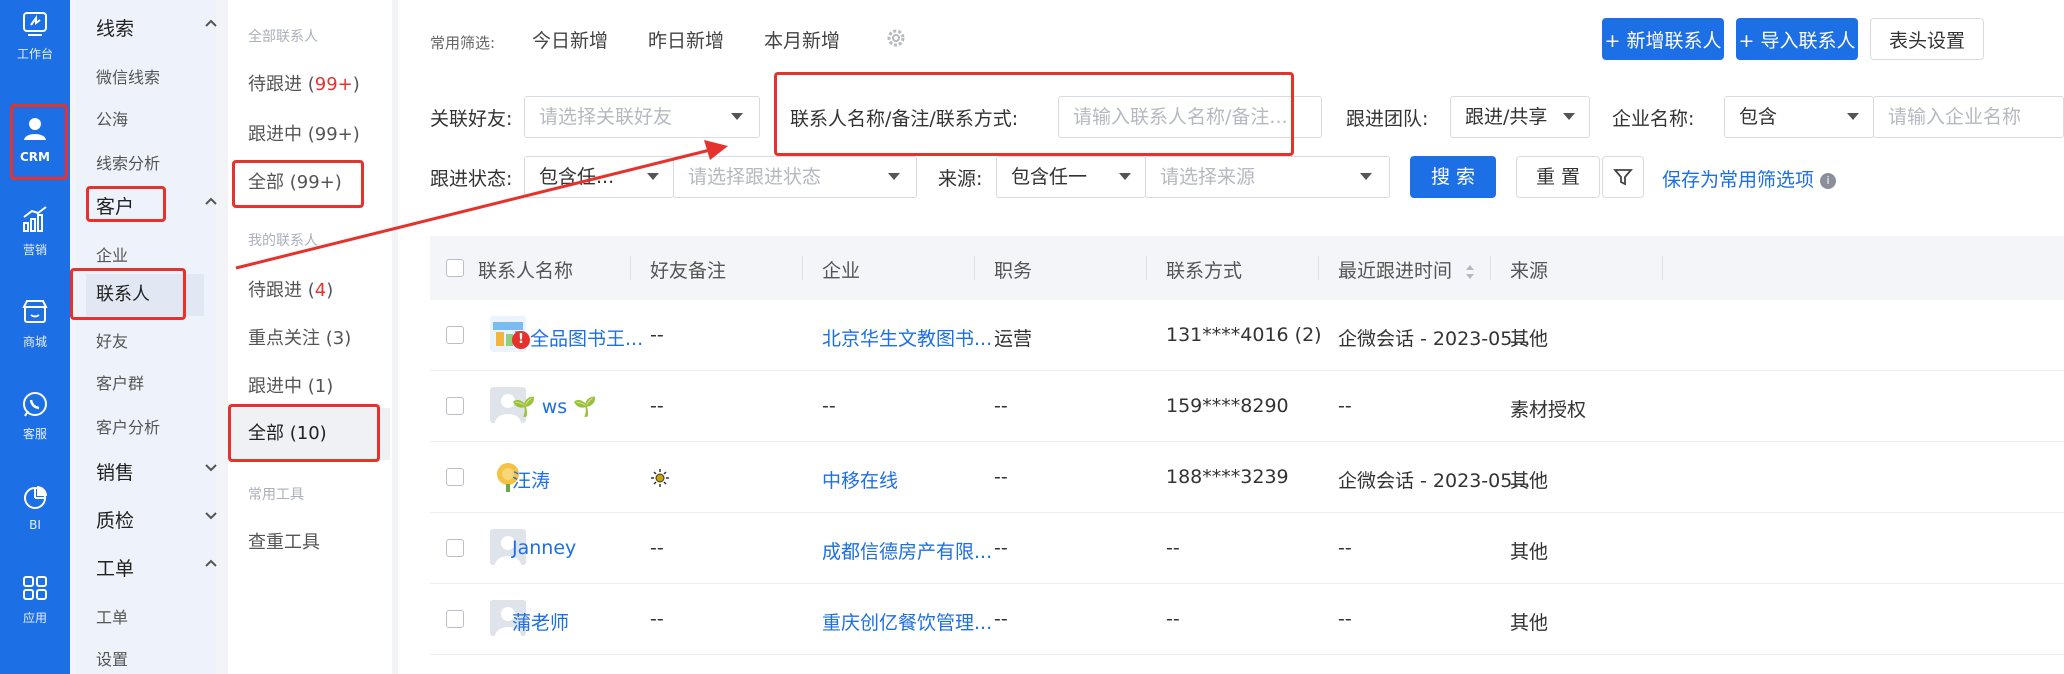 The height and width of the screenshot is (674, 2064). I want to click on rail-item-mall: 商城, so click(35, 323).